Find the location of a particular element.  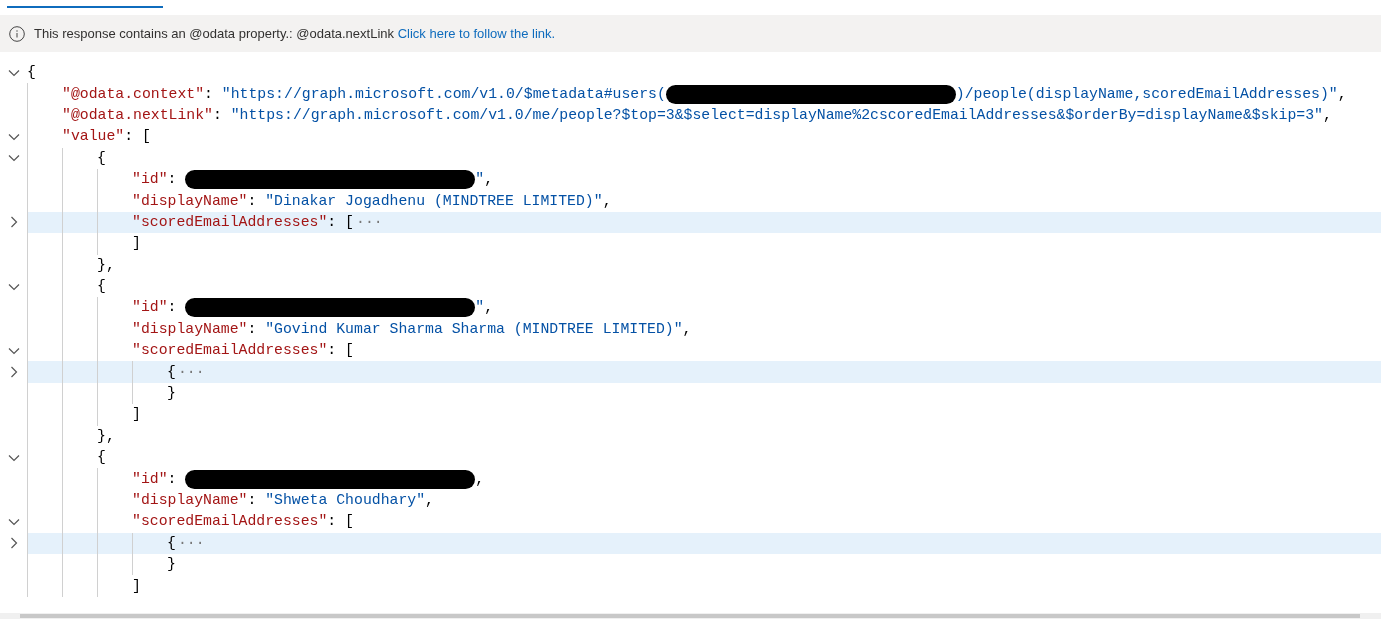

code-text: "displayName": "Govind Kumar Sharma Sharma (MINDTREE LIMITED)", is located at coordinates (412, 329).